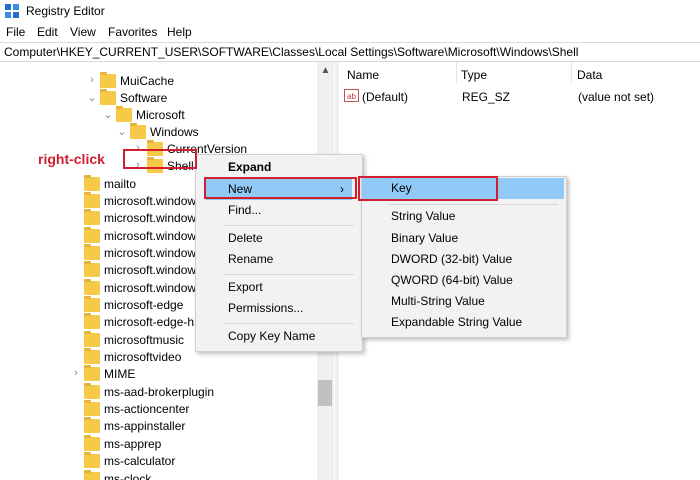 The image size is (700, 480). Describe the element at coordinates (249, 167) in the screenshot. I see `menu-item-expand: Expand` at that location.